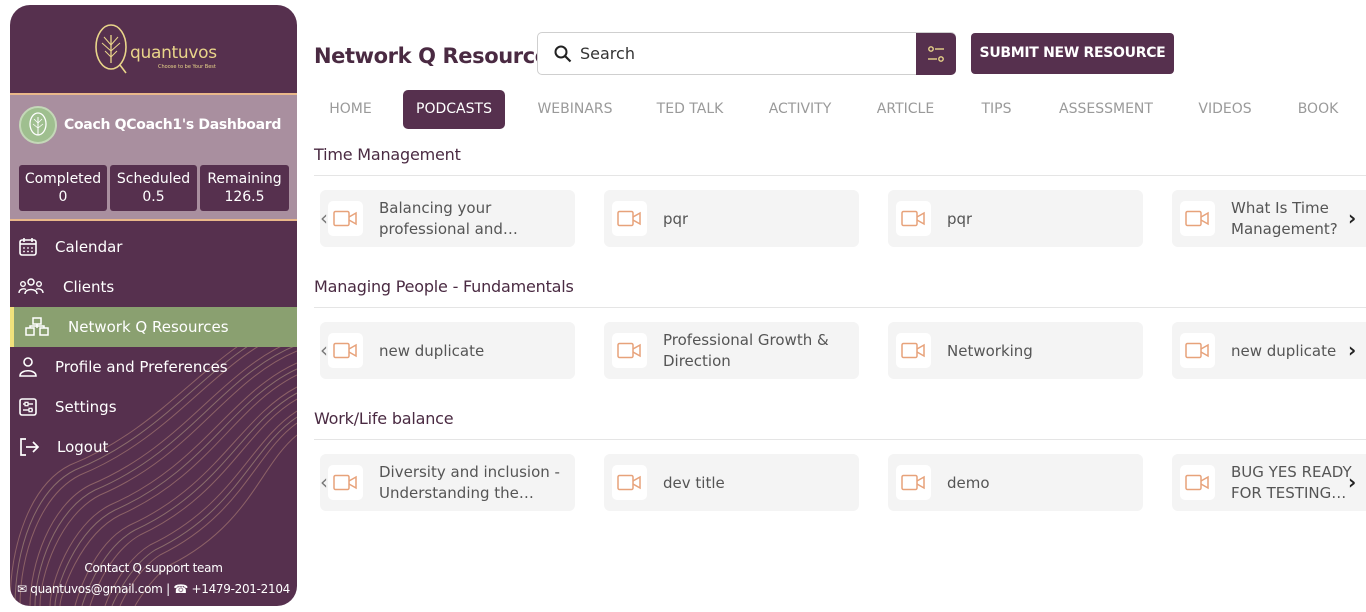  What do you see at coordinates (563, 54) in the screenshot?
I see `search-icon` at bounding box center [563, 54].